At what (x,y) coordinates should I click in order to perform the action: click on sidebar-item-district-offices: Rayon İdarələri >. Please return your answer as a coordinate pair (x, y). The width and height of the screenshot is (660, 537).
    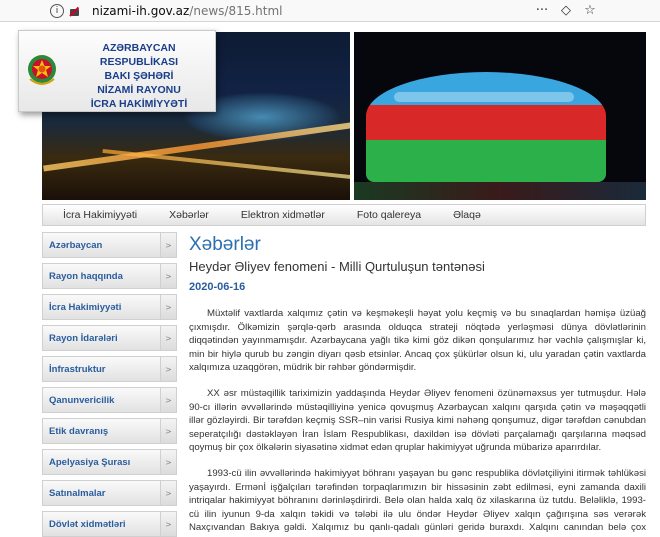
    Looking at the image, I should click on (109, 338).